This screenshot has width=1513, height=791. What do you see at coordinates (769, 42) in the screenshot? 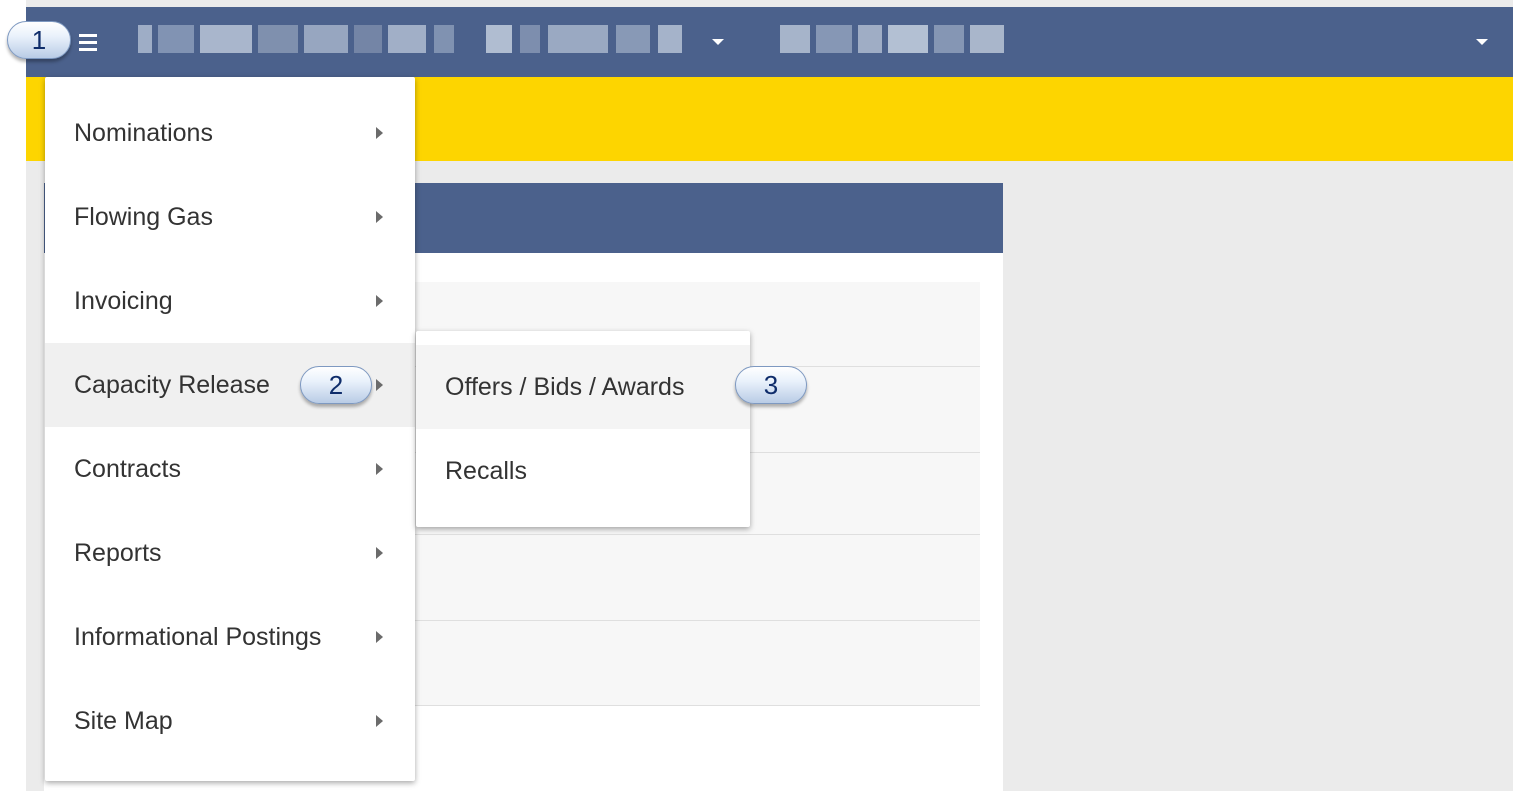
I see `top-navigation-bar` at bounding box center [769, 42].